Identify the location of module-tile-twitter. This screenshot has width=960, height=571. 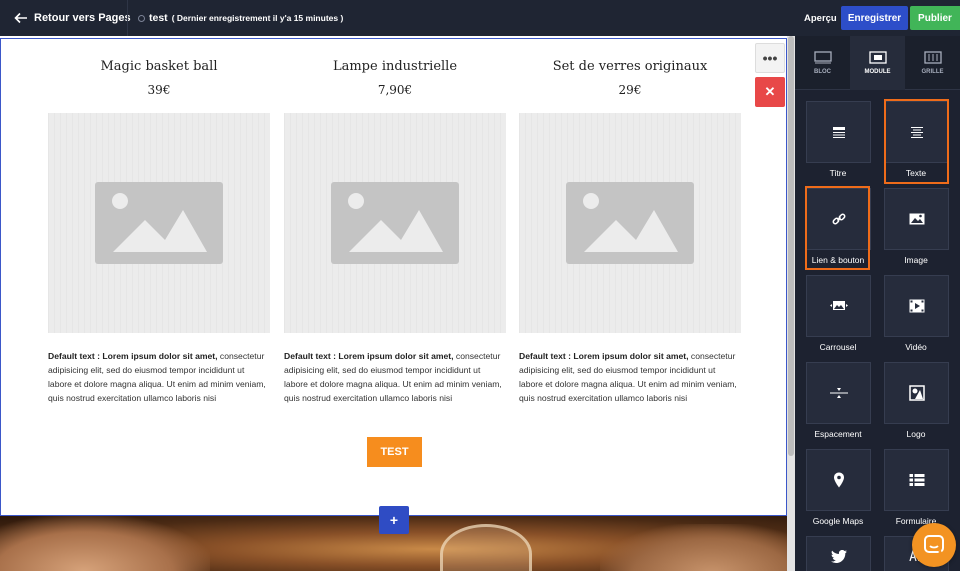
(838, 553).